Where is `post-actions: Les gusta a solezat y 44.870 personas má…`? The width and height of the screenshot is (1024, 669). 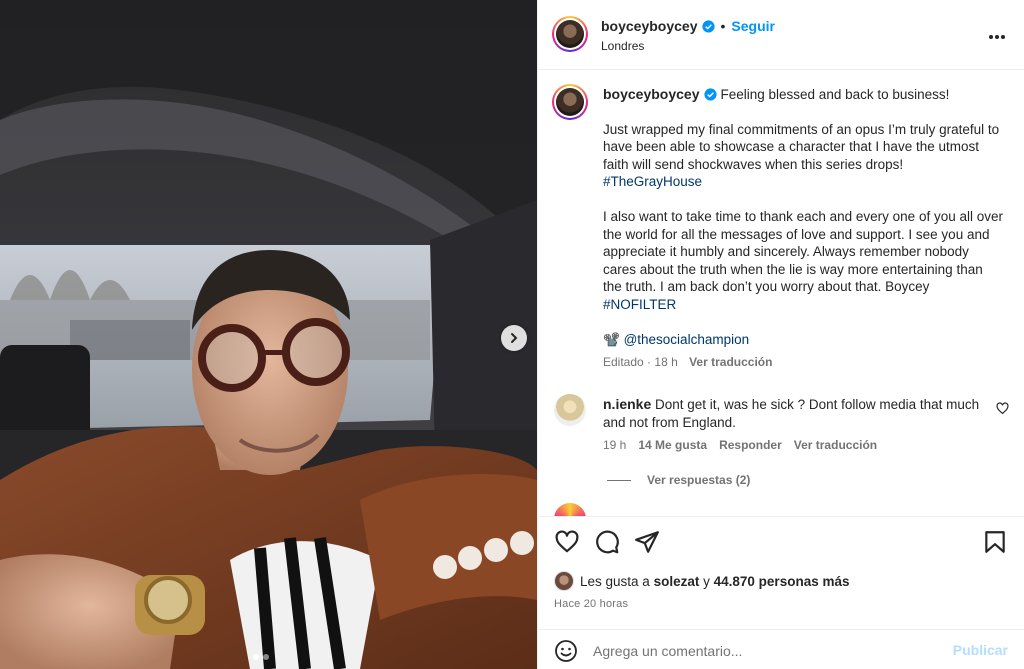
post-actions: Les gusta a solezat y 44.870 personas má… is located at coordinates (781, 592).